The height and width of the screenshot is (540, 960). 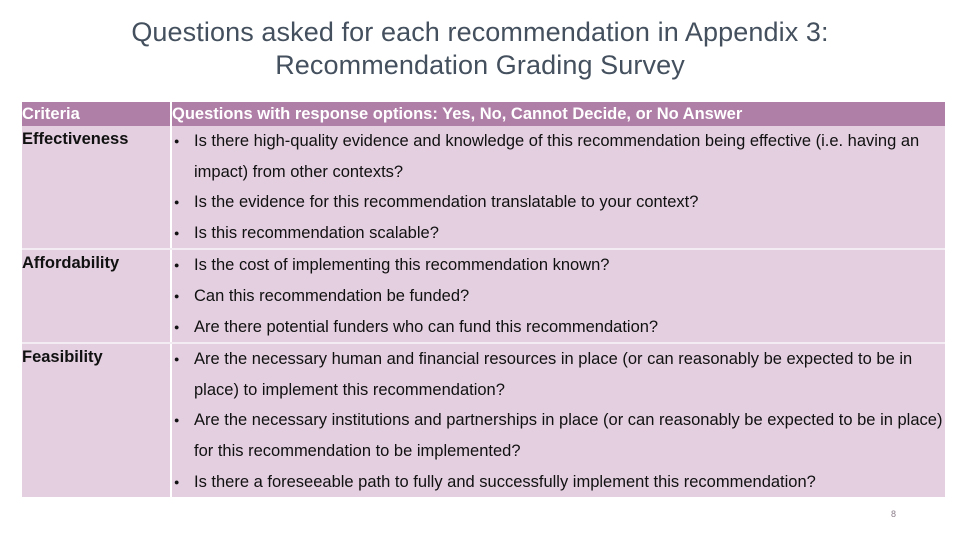 What do you see at coordinates (480, 65) in the screenshot?
I see `page-title-line-2: Recommendation Grading Survey` at bounding box center [480, 65].